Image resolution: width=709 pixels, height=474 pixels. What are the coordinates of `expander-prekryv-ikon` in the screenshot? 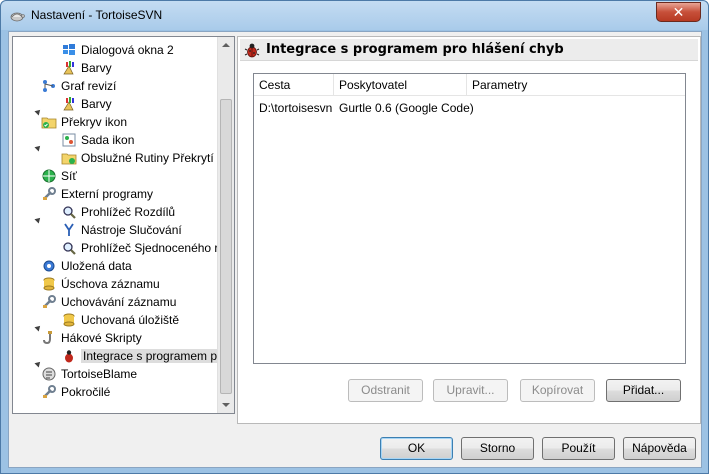 It's located at (37, 148).